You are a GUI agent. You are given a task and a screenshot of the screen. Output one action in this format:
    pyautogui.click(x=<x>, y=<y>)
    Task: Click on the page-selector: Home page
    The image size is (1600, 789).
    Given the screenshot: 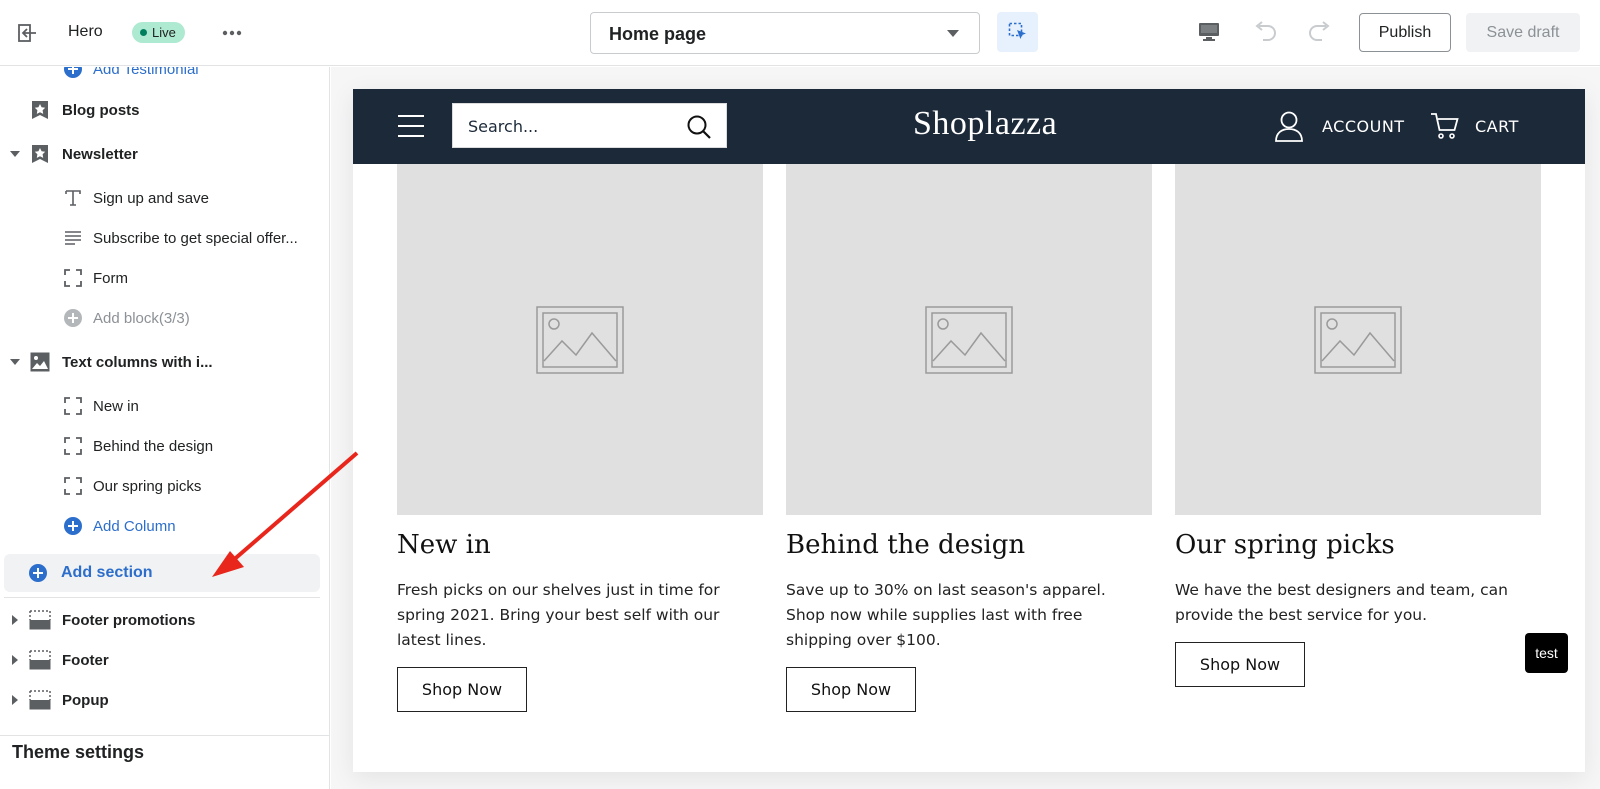 What is the action you would take?
    pyautogui.click(x=785, y=33)
    